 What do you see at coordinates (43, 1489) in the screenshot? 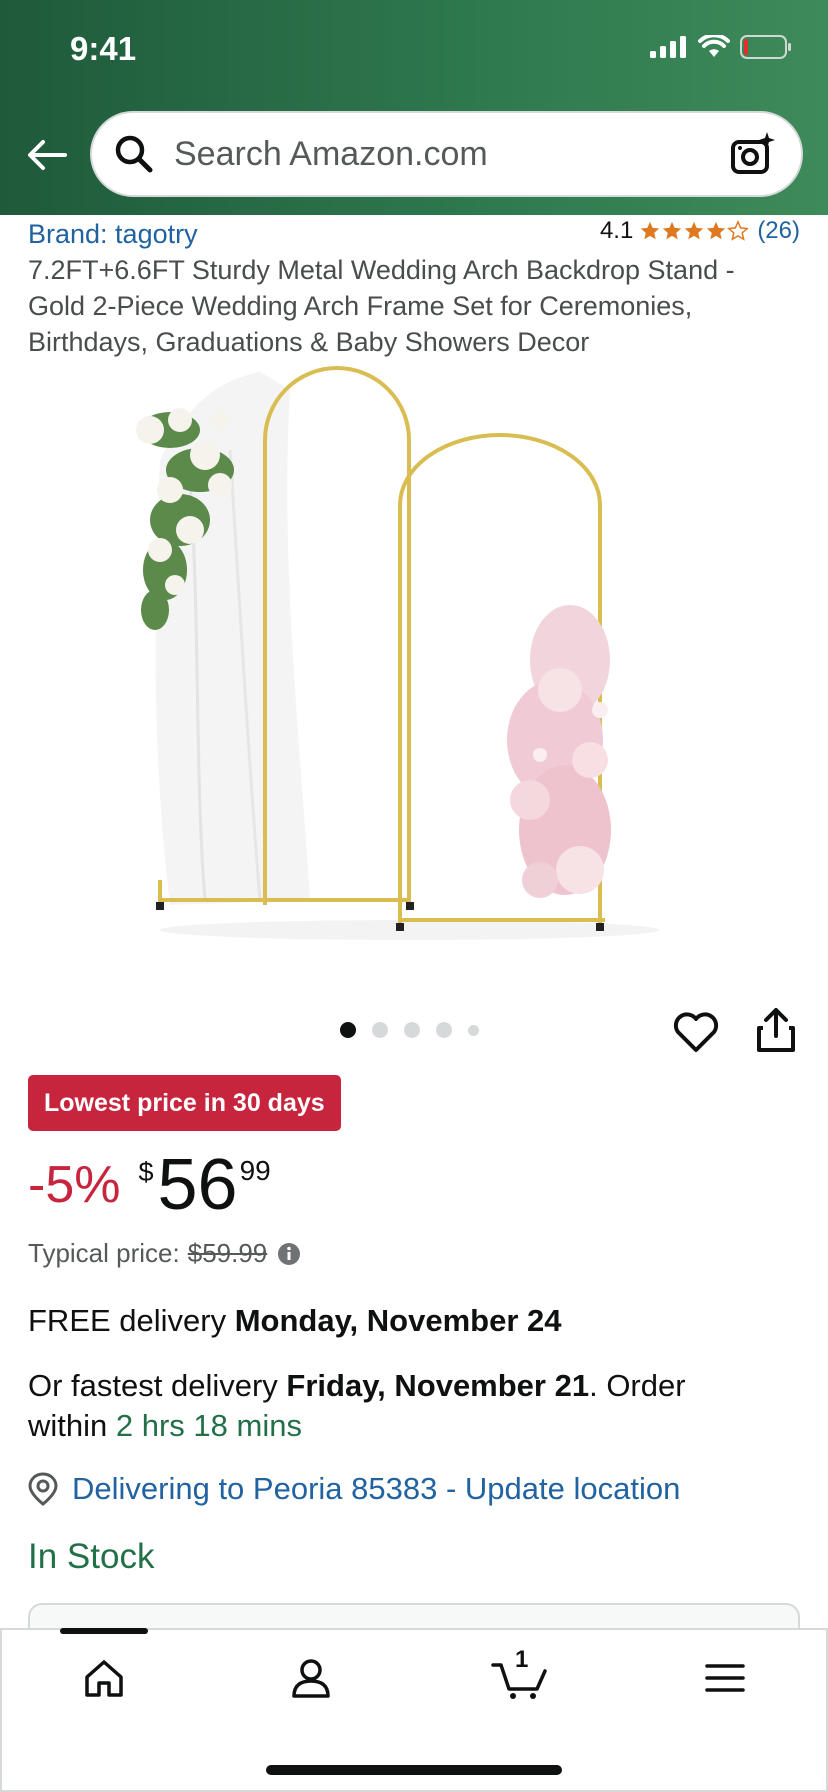
I see `location-pin-icon` at bounding box center [43, 1489].